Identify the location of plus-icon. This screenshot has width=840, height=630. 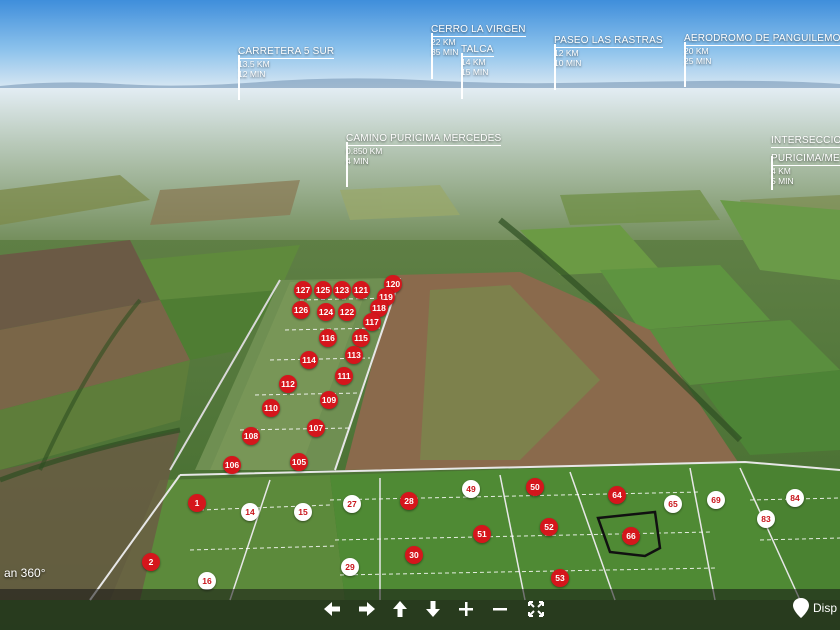
(466, 609).